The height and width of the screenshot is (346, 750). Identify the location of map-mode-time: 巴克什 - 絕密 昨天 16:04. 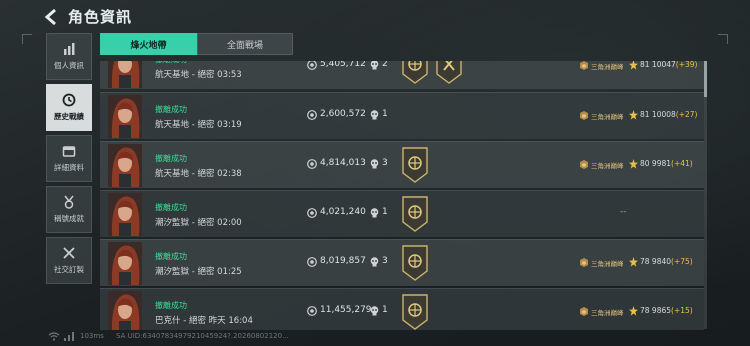
(204, 321).